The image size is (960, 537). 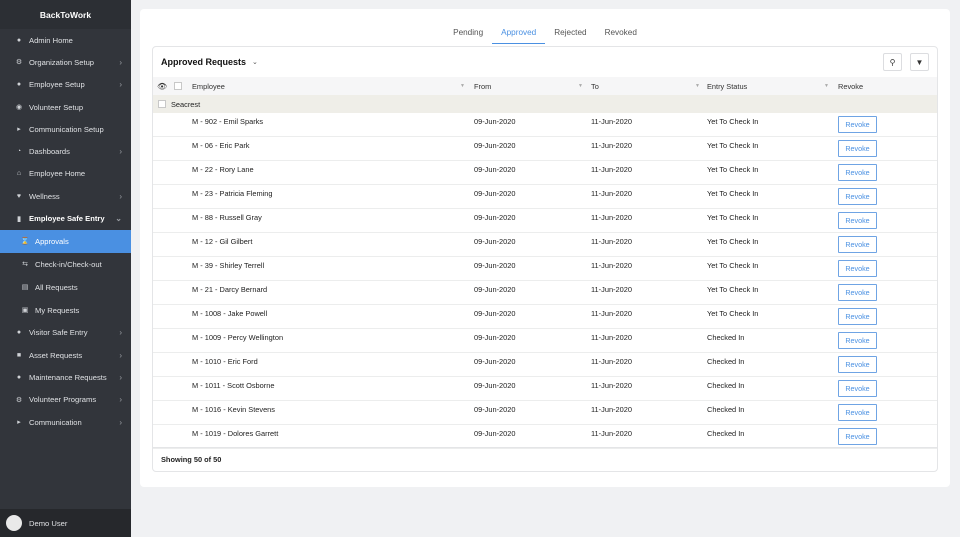 What do you see at coordinates (232, 193) in the screenshot?
I see `employee-cell: M - 23 - Patricia Fleming` at bounding box center [232, 193].